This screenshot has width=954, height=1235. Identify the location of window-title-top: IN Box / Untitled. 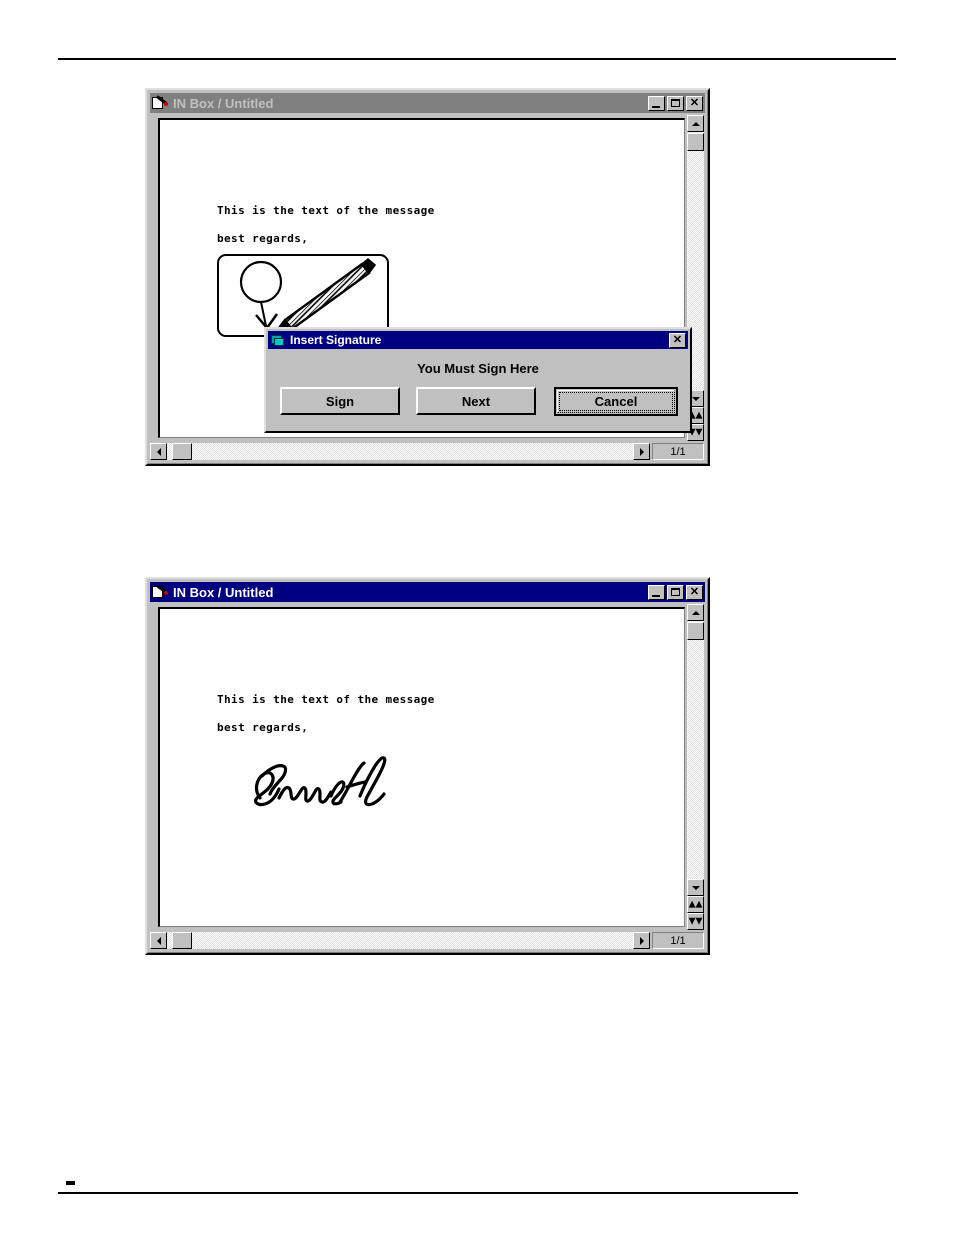
(223, 103).